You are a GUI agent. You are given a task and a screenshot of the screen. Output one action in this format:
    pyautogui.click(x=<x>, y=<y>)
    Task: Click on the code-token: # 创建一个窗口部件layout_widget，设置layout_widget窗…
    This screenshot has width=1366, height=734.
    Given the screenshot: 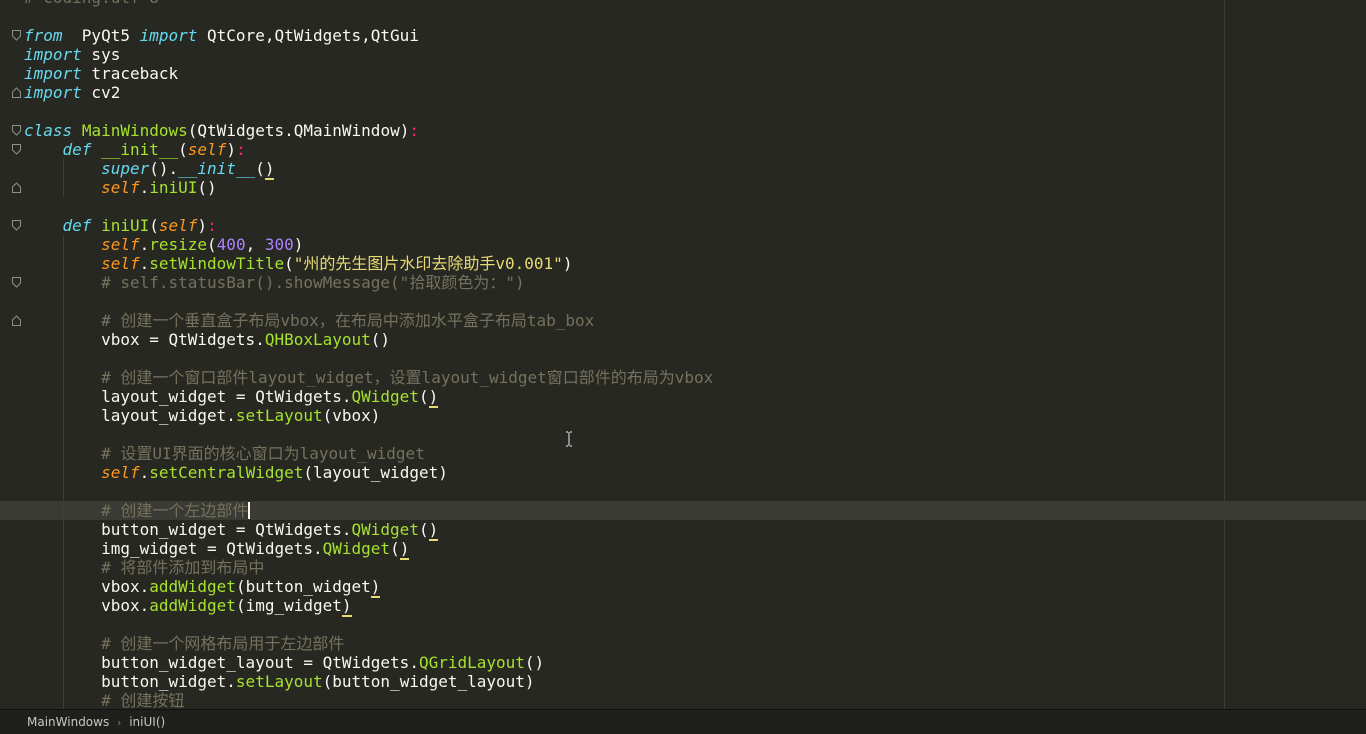 What is the action you would take?
    pyautogui.click(x=407, y=377)
    